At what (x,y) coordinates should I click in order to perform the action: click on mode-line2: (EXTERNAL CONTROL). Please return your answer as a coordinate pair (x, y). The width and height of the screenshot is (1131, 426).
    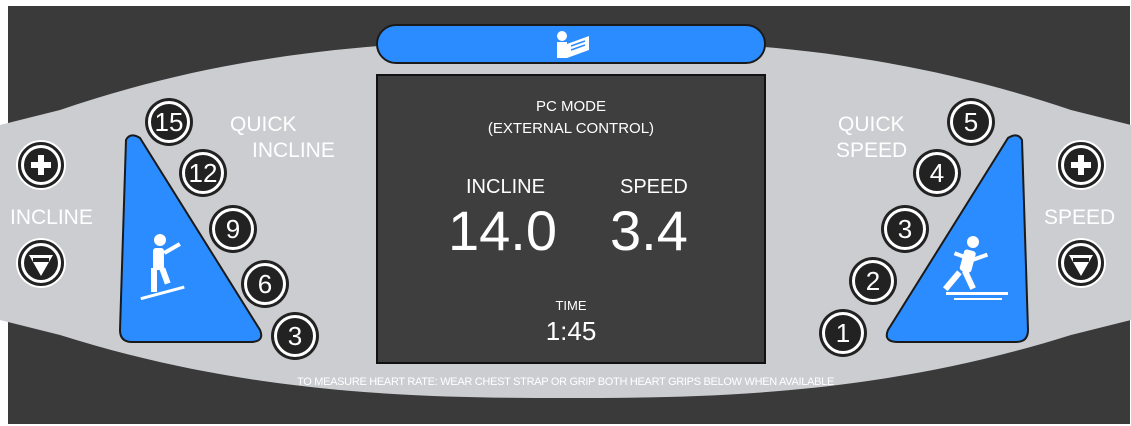
    Looking at the image, I should click on (571, 128).